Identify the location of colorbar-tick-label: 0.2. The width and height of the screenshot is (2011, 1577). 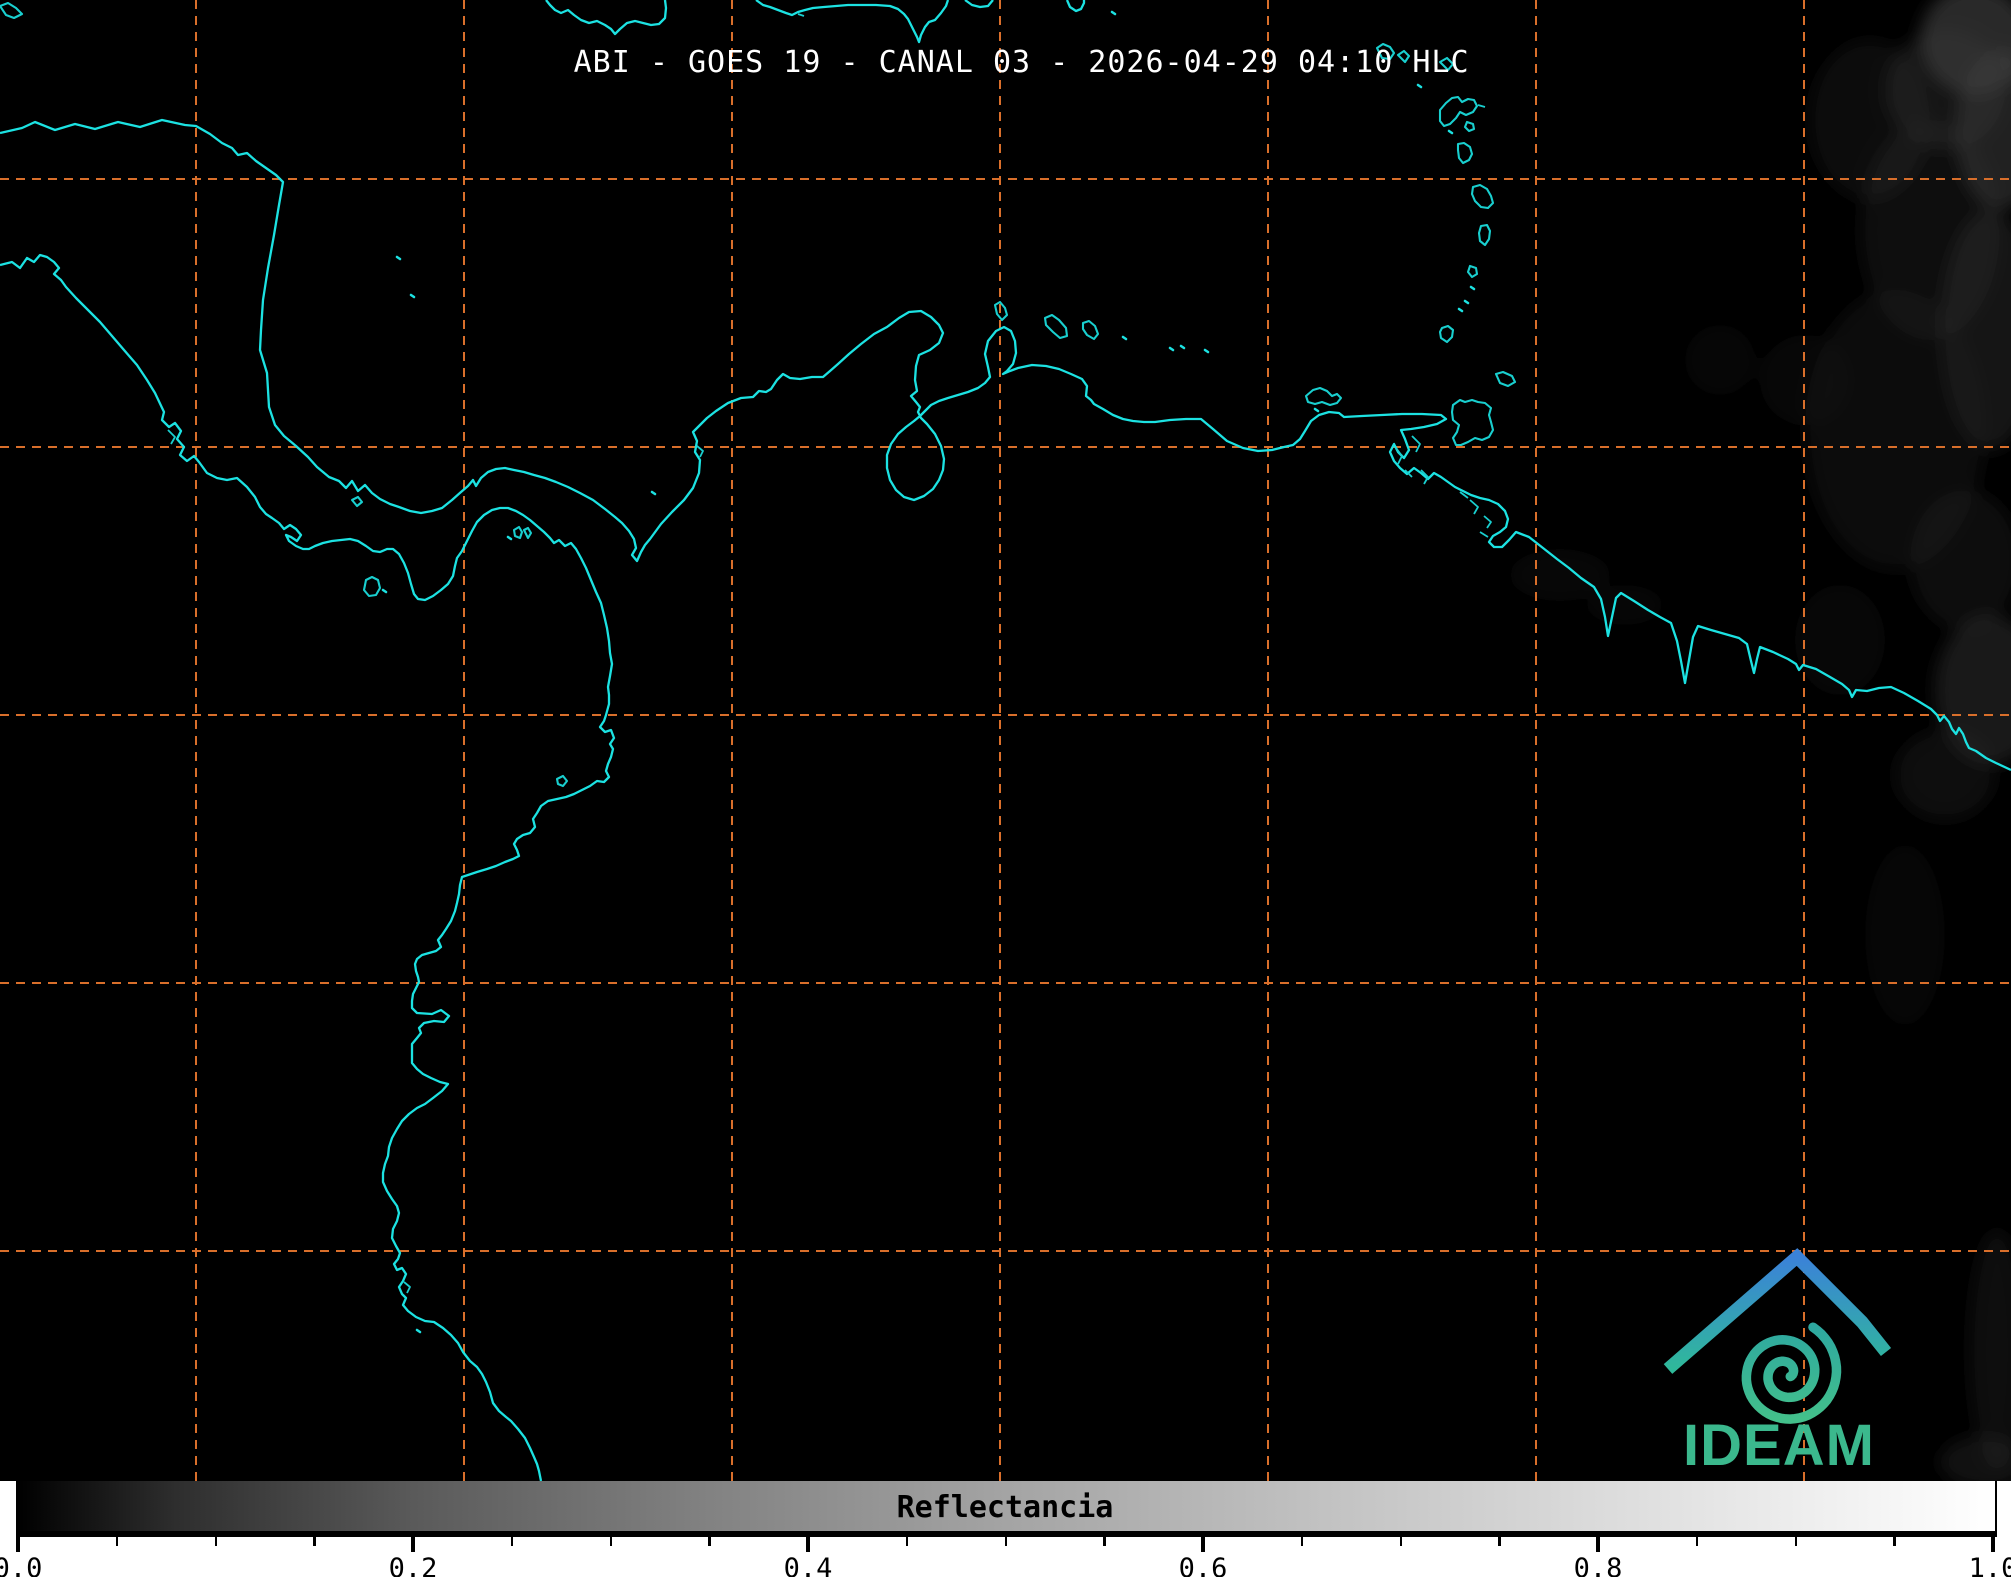
(413, 1565).